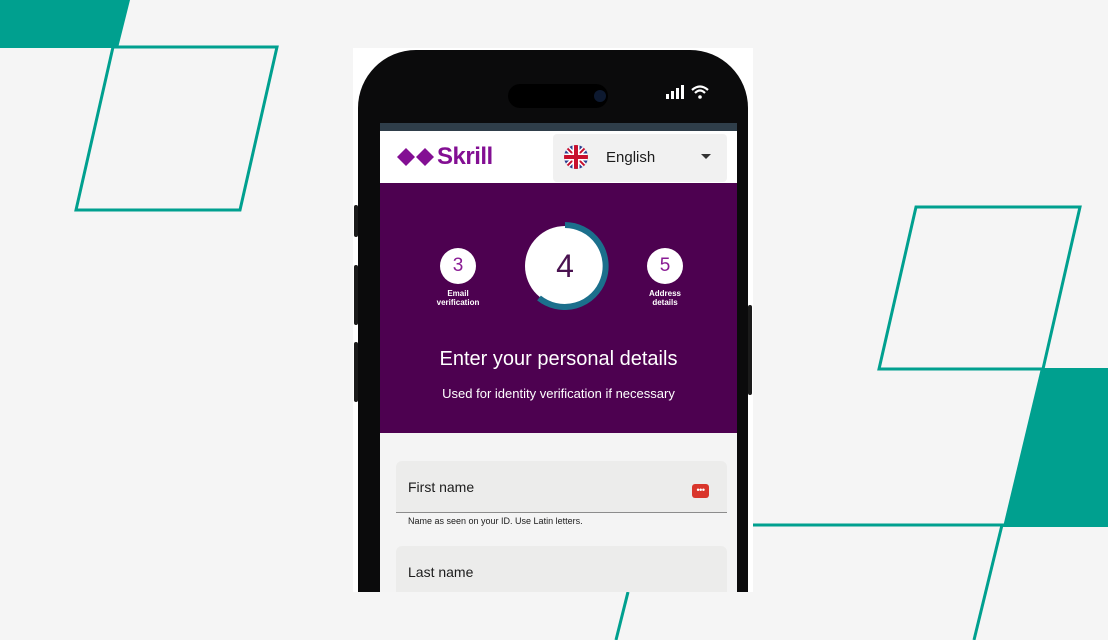  I want to click on language-label: English, so click(631, 157).